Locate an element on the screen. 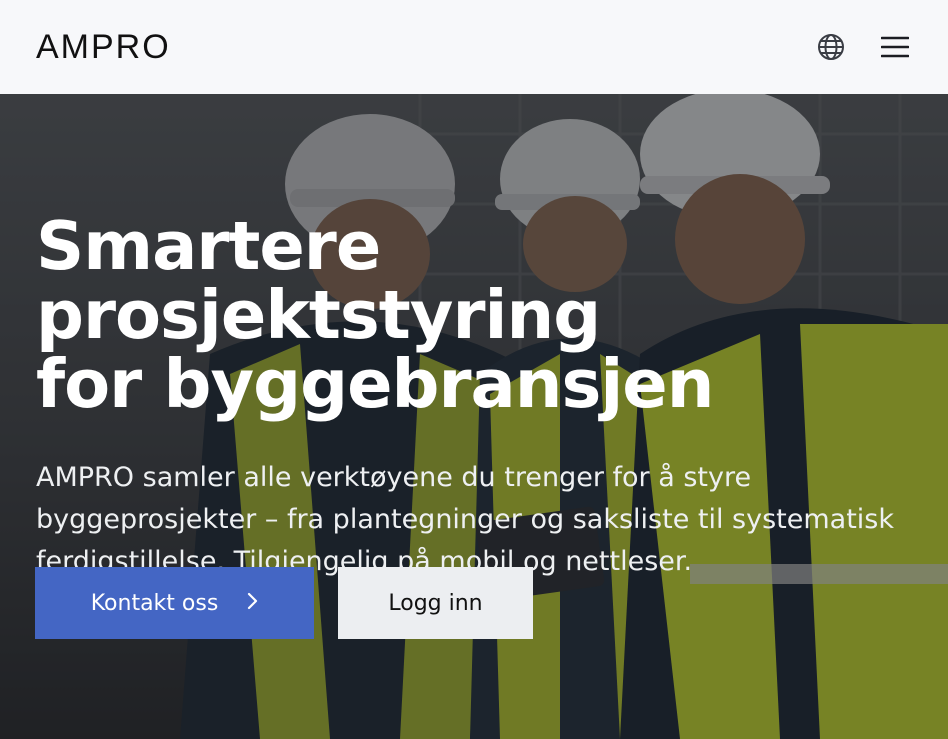  contact-us-button: Kontakt oss is located at coordinates (174, 603).